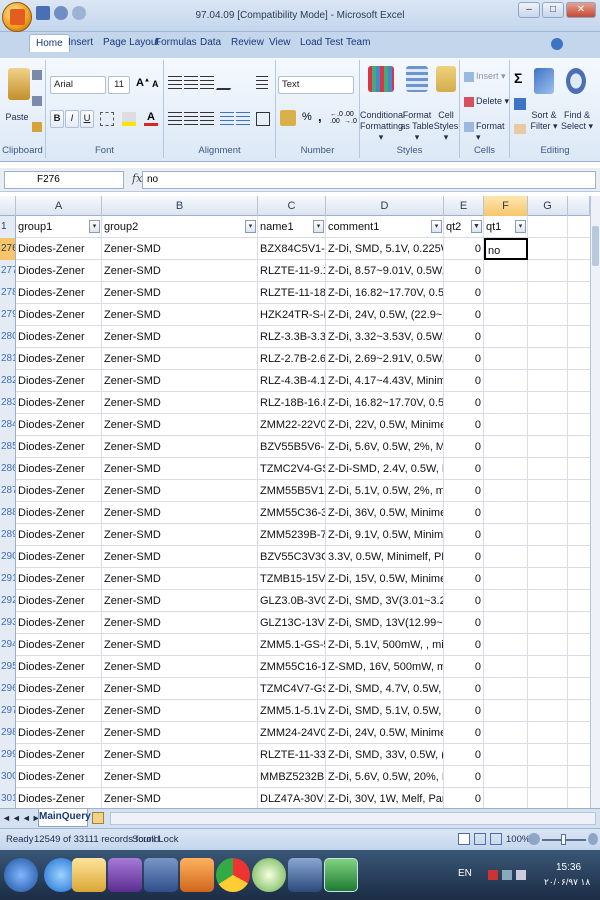 The height and width of the screenshot is (900, 600). I want to click on column-header-c: C, so click(292, 206).